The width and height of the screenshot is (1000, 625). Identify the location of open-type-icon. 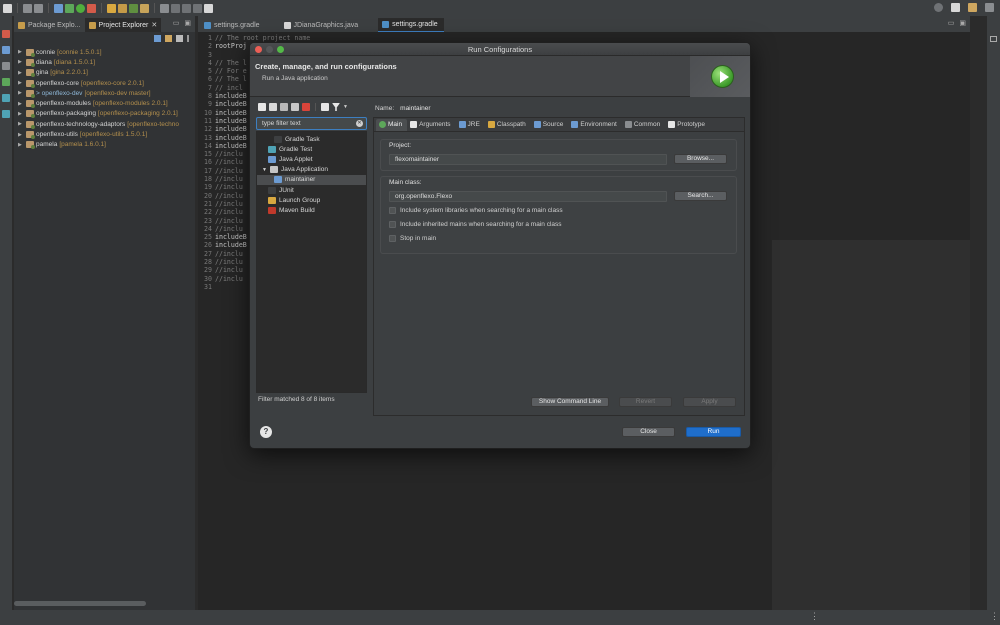
(144, 8).